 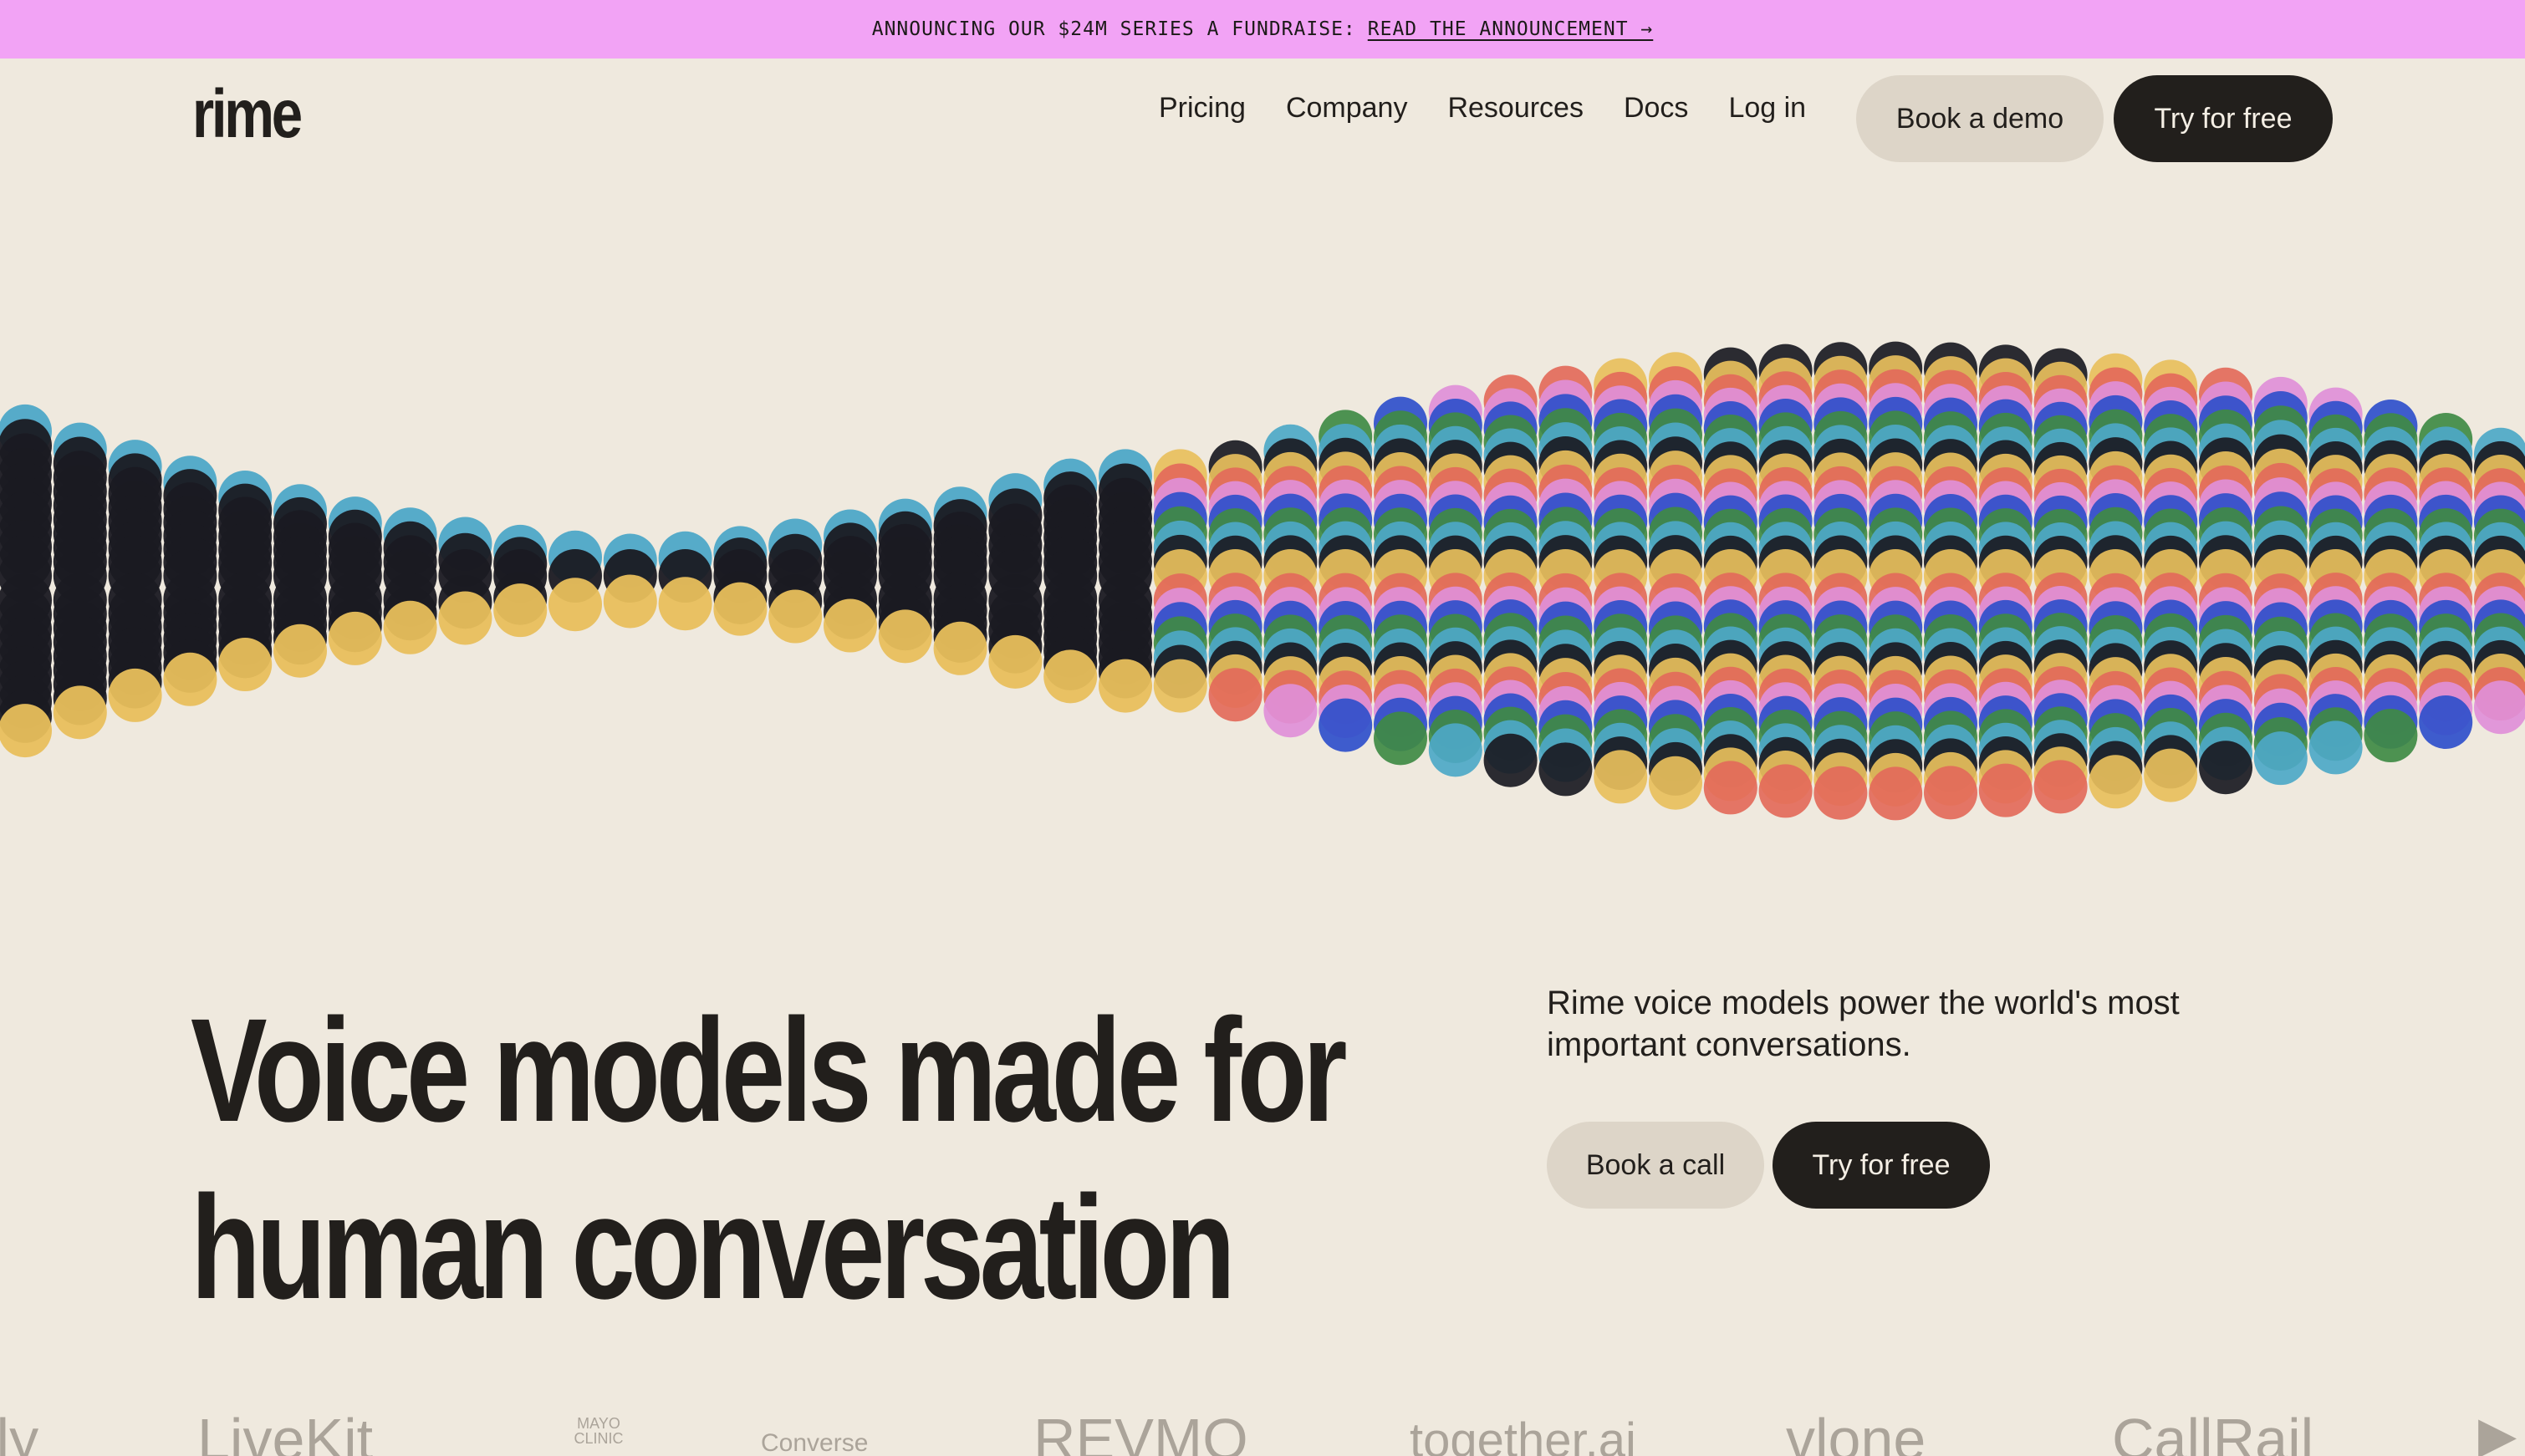 What do you see at coordinates (285, 1431) in the screenshot?
I see `logo-livekit: LiveKit` at bounding box center [285, 1431].